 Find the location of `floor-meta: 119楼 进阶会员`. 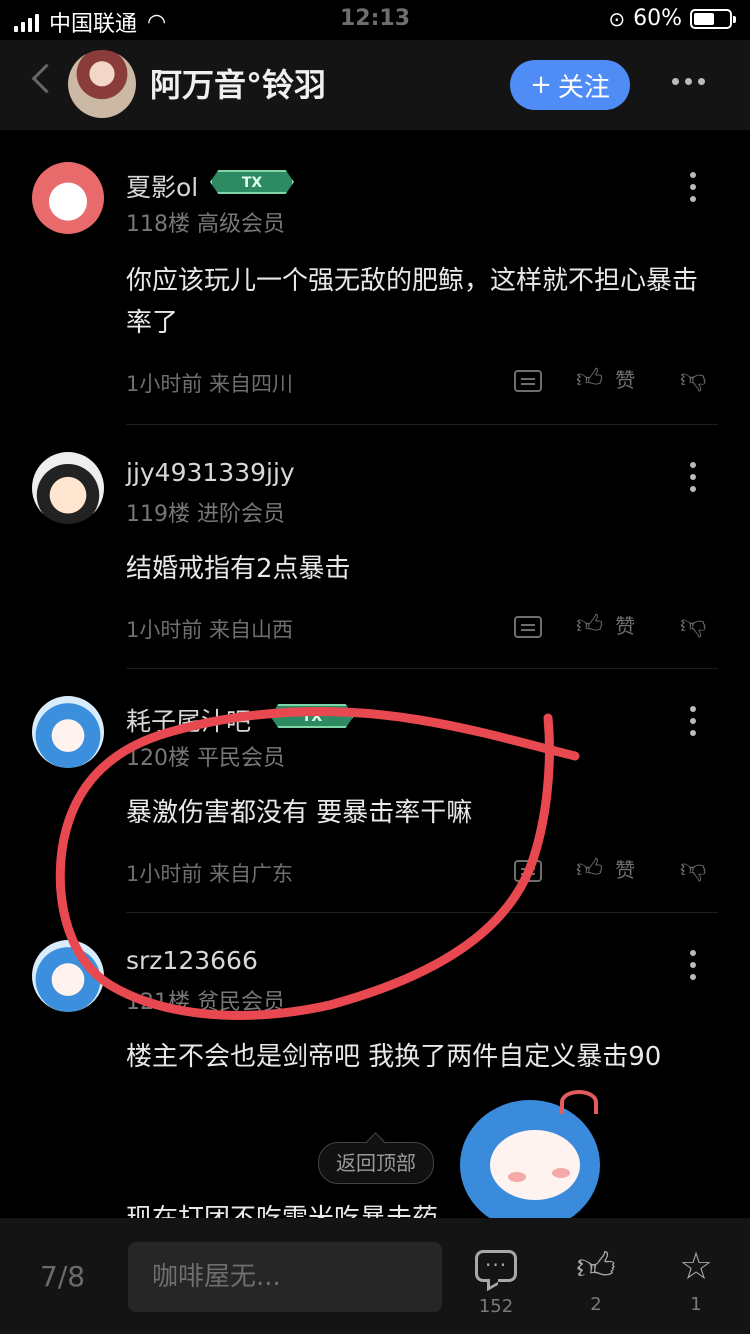

floor-meta: 119楼 进阶会员 is located at coordinates (205, 512).